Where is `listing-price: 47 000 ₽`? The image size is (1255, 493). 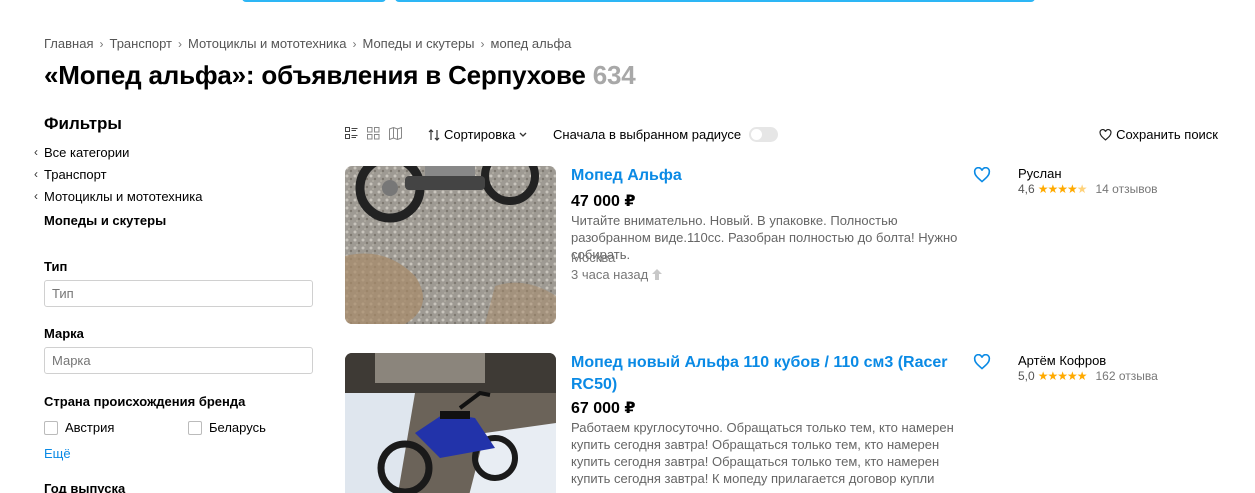
listing-price: 47 000 ₽ is located at coordinates (603, 201).